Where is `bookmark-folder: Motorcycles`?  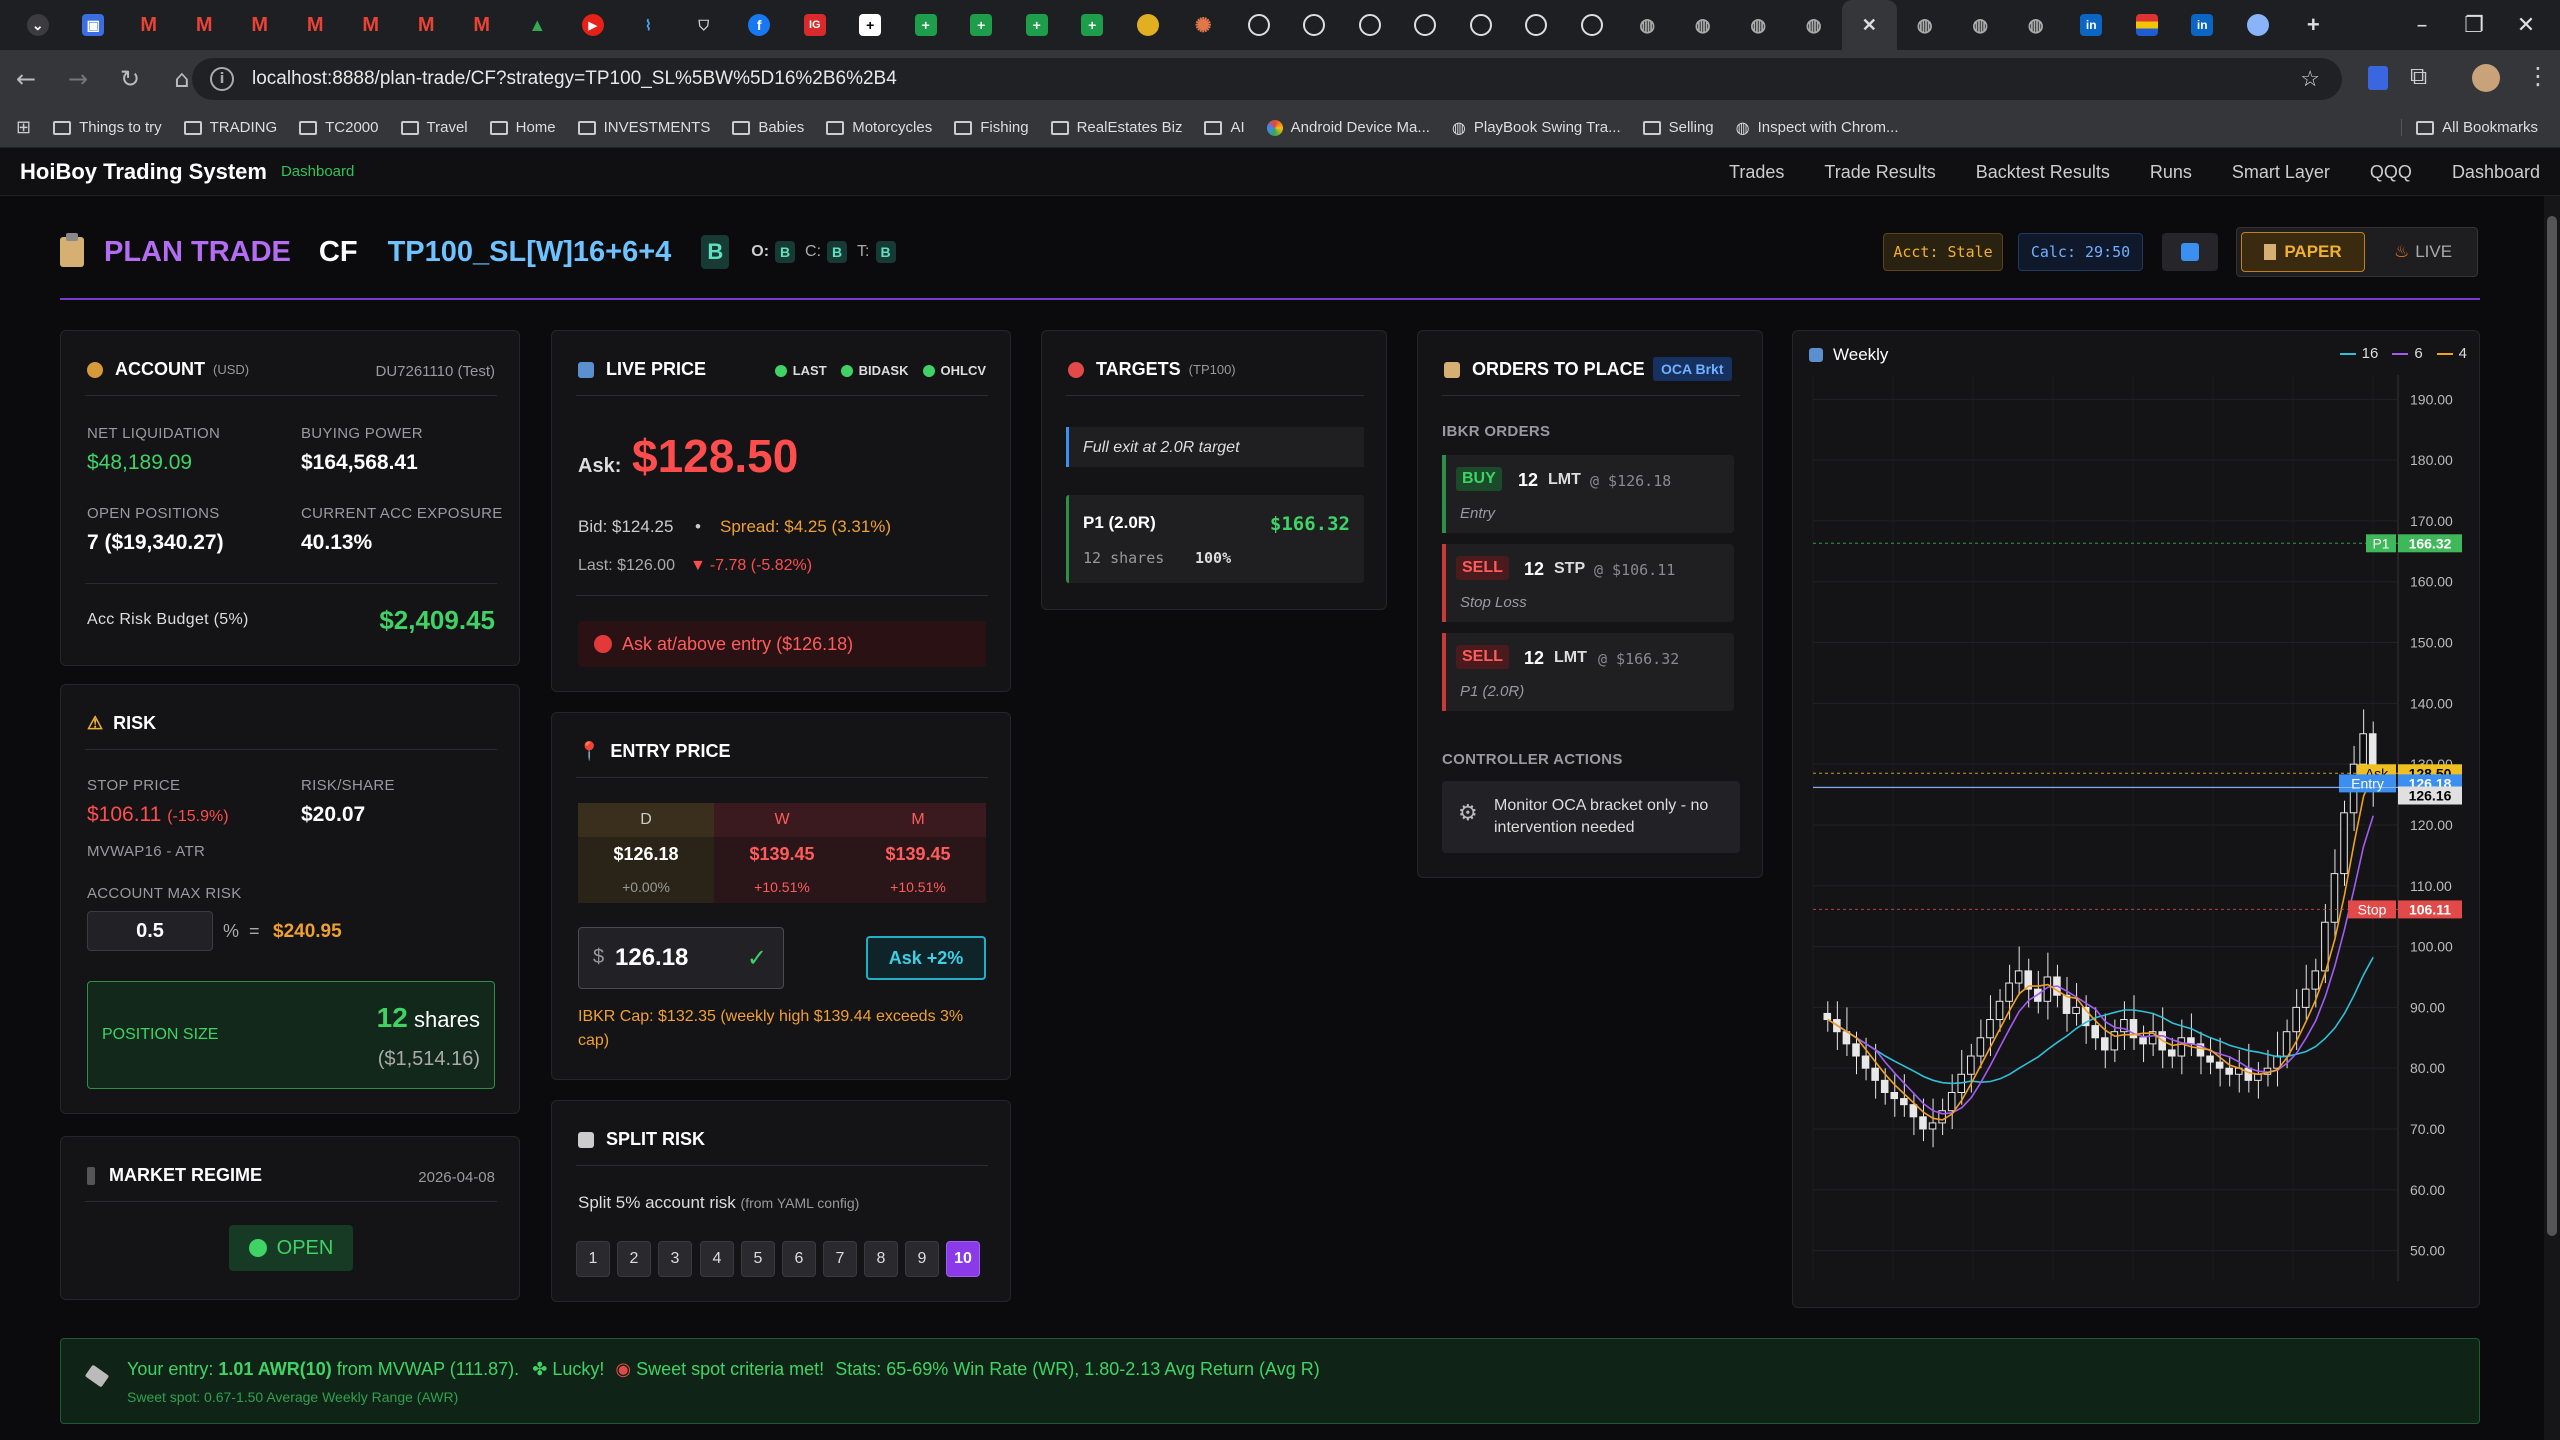 bookmark-folder: Motorcycles is located at coordinates (879, 127).